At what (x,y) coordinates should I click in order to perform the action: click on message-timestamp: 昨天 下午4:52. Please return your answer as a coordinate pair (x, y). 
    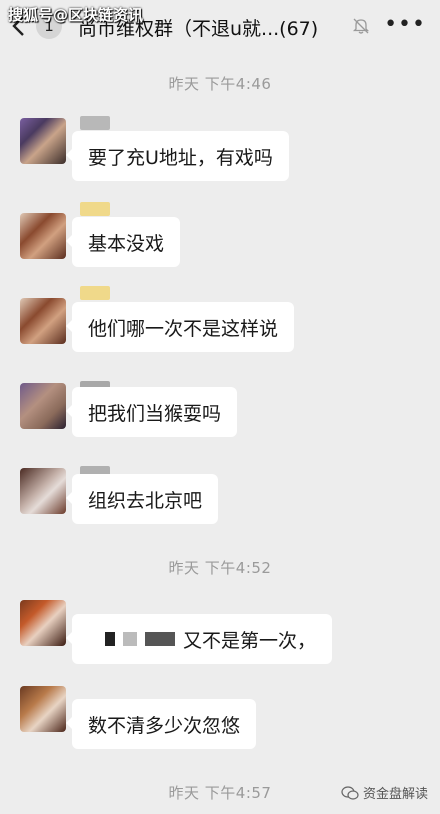
    Looking at the image, I should click on (220, 568).